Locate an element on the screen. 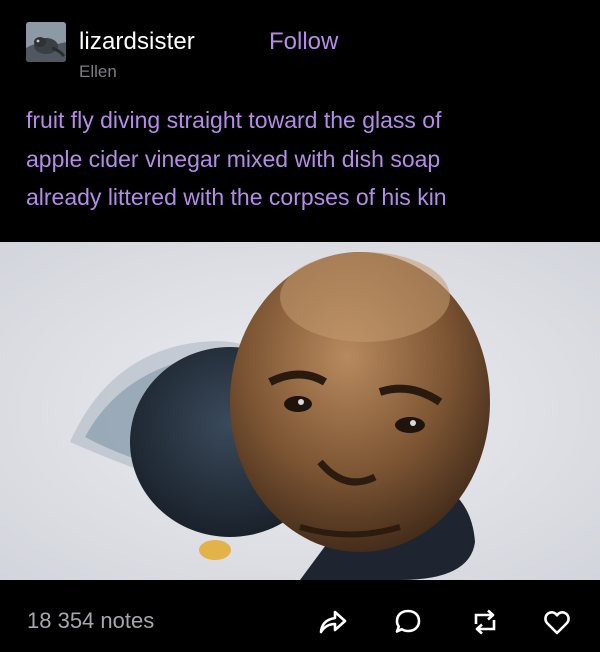 The image size is (600, 652). blog-name: lizardsister is located at coordinates (137, 42).